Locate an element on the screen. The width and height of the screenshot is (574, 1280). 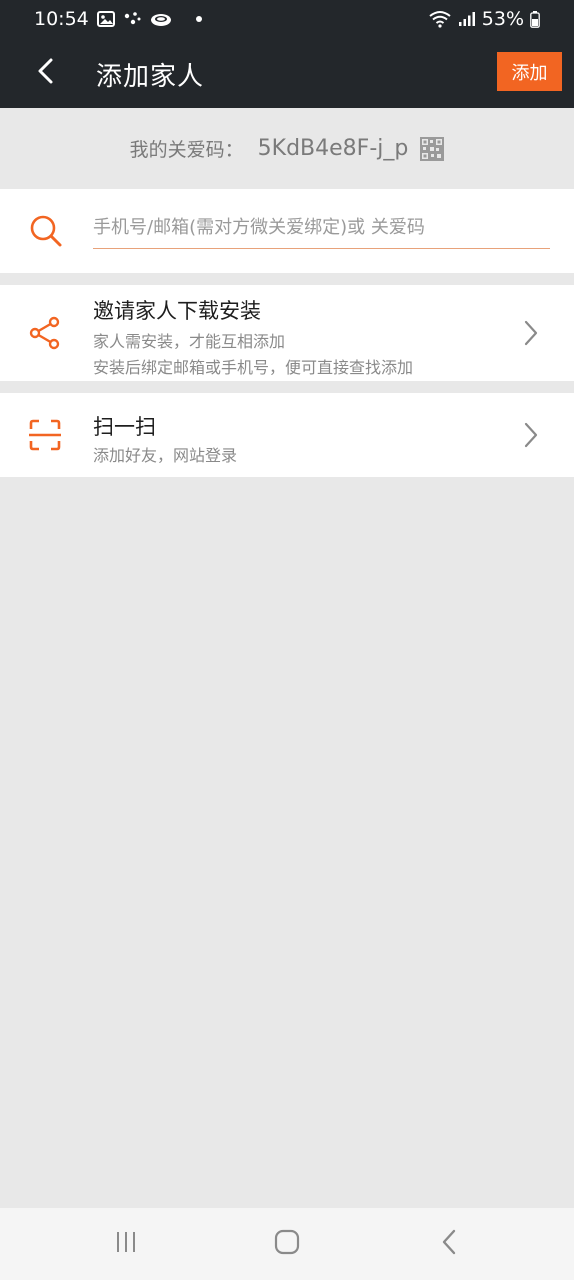
add-button: 添加 is located at coordinates (529, 71).